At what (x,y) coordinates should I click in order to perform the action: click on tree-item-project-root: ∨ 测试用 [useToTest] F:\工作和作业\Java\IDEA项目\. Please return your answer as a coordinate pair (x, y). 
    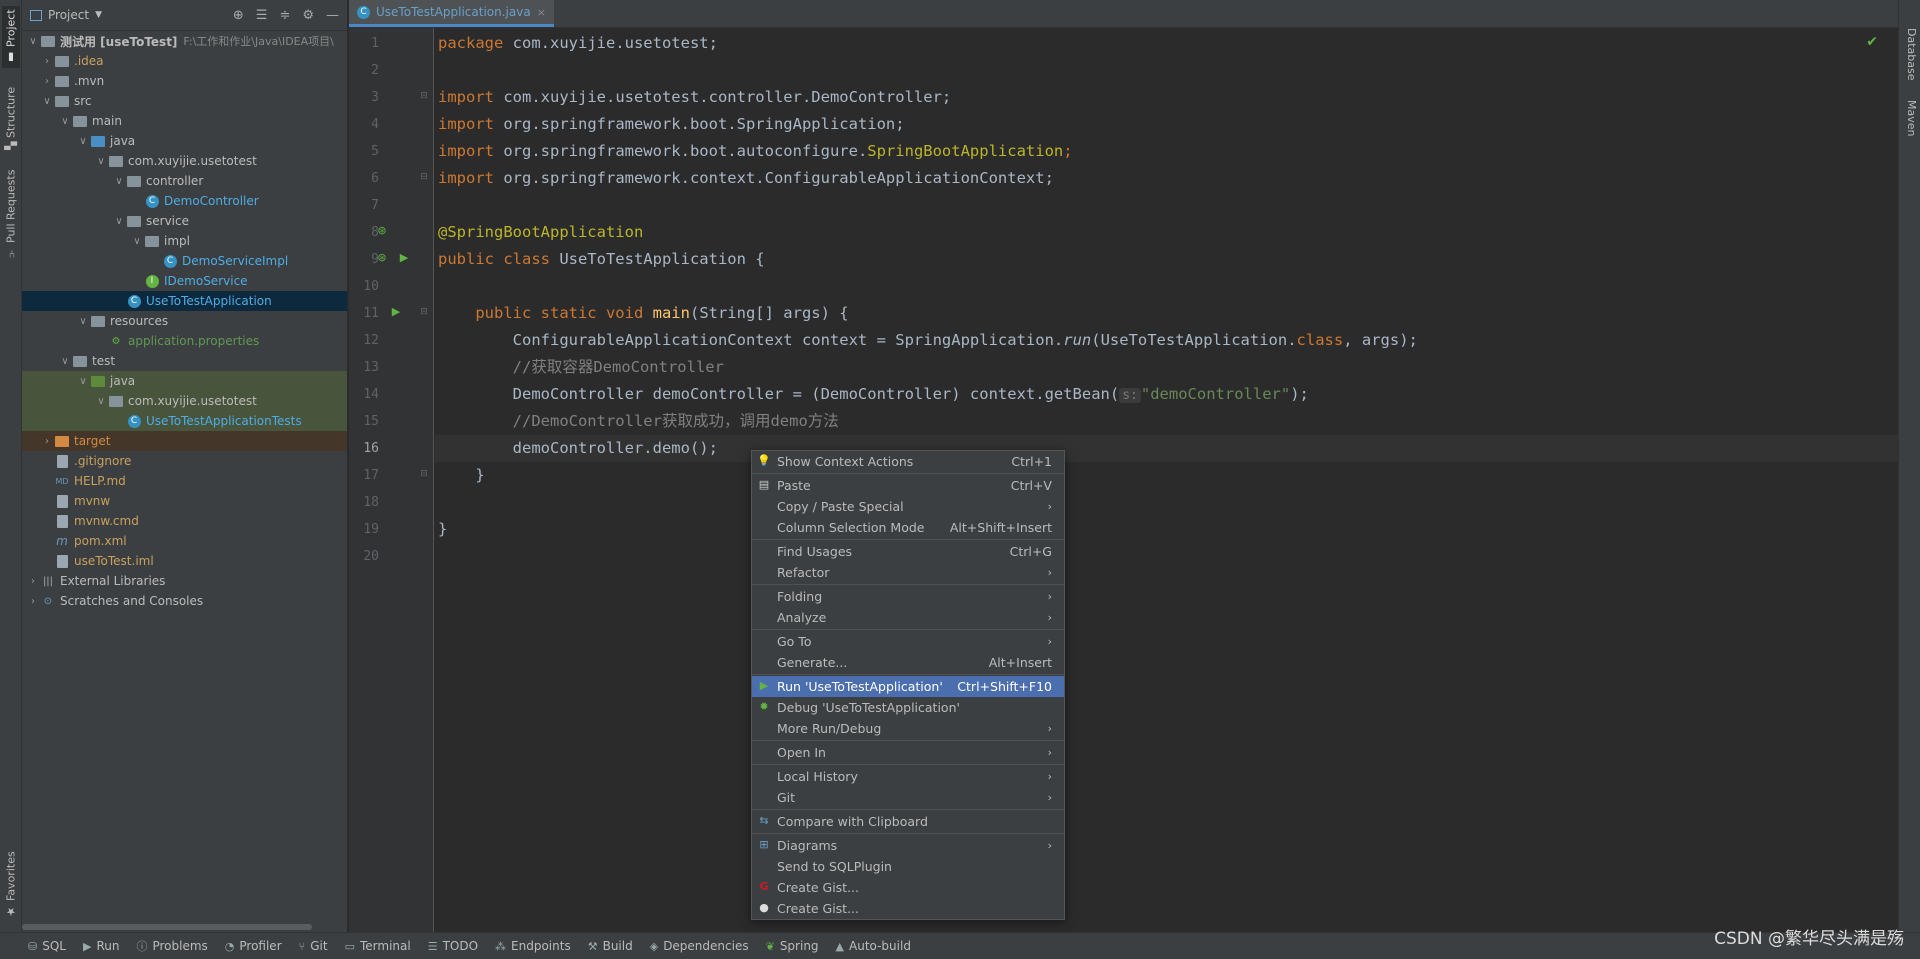
    Looking at the image, I should click on (184, 41).